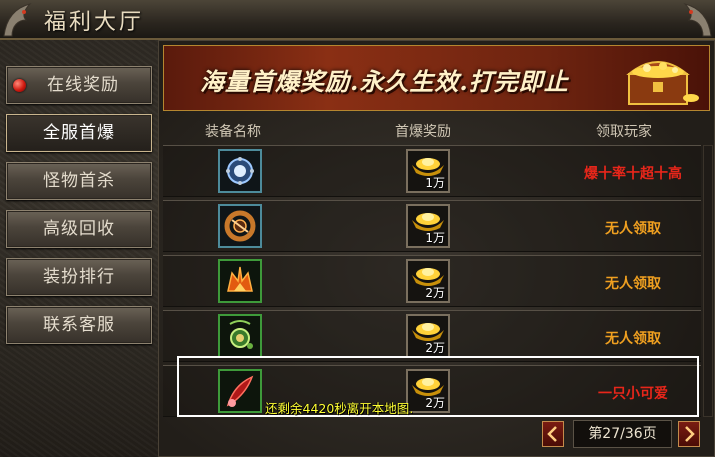 Image resolution: width=715 pixels, height=457 pixels. I want to click on table-row: 1万 爆十率十超十高, so click(432, 171).